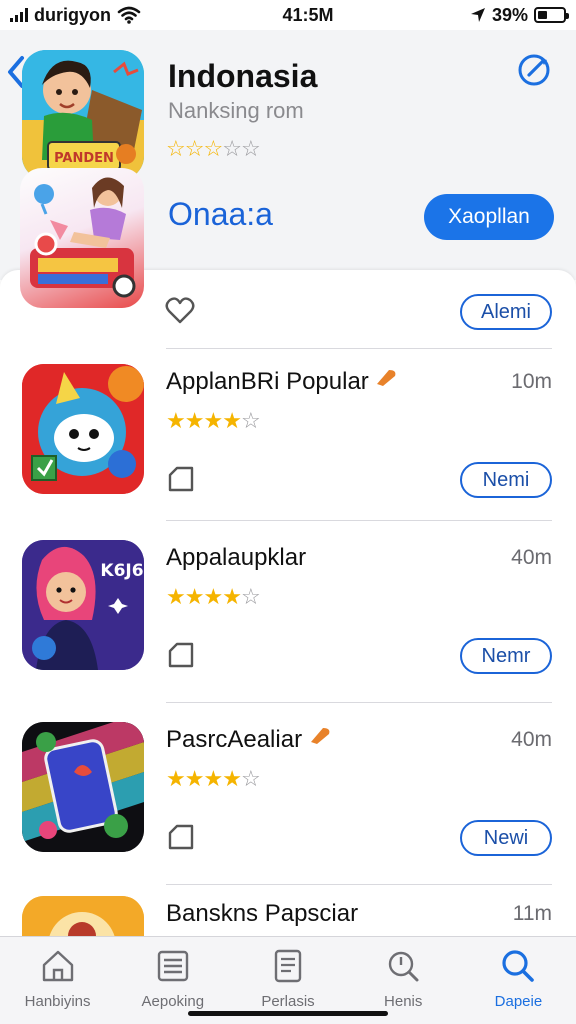 Image resolution: width=576 pixels, height=1024 pixels. What do you see at coordinates (288, 1013) in the screenshot?
I see `home-indicator` at bounding box center [288, 1013].